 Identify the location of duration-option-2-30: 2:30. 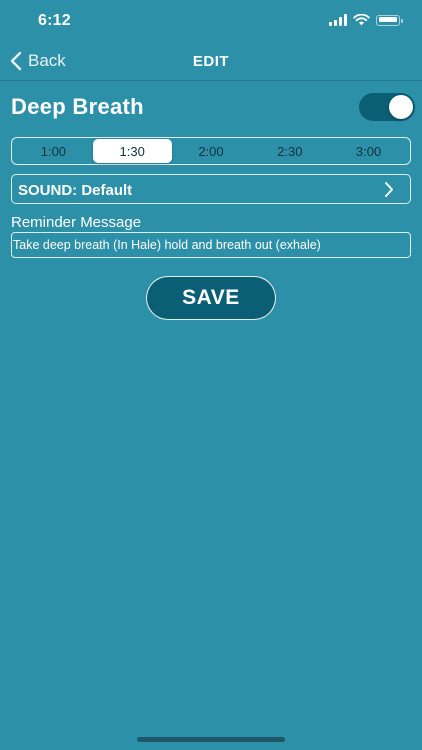
(289, 151).